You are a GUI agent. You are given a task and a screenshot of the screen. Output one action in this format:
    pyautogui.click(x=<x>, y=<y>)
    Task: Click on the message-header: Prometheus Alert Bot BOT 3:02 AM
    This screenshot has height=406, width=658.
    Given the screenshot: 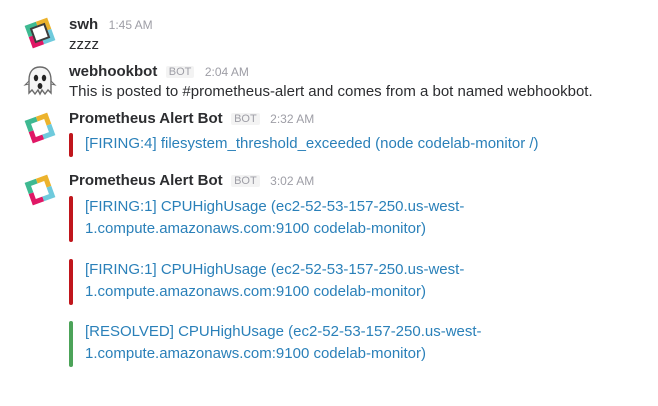 What is the action you would take?
    pyautogui.click(x=191, y=181)
    